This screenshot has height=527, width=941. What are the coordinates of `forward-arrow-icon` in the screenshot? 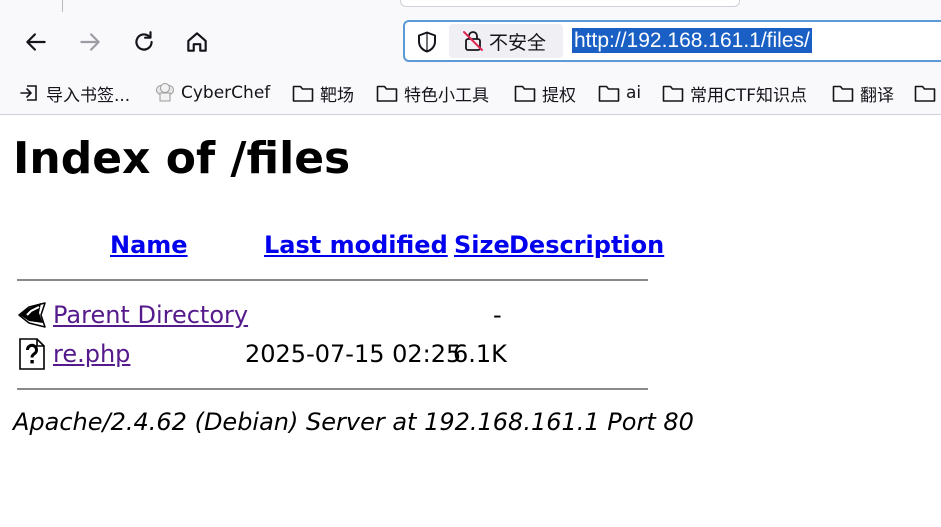 It's located at (90, 42).